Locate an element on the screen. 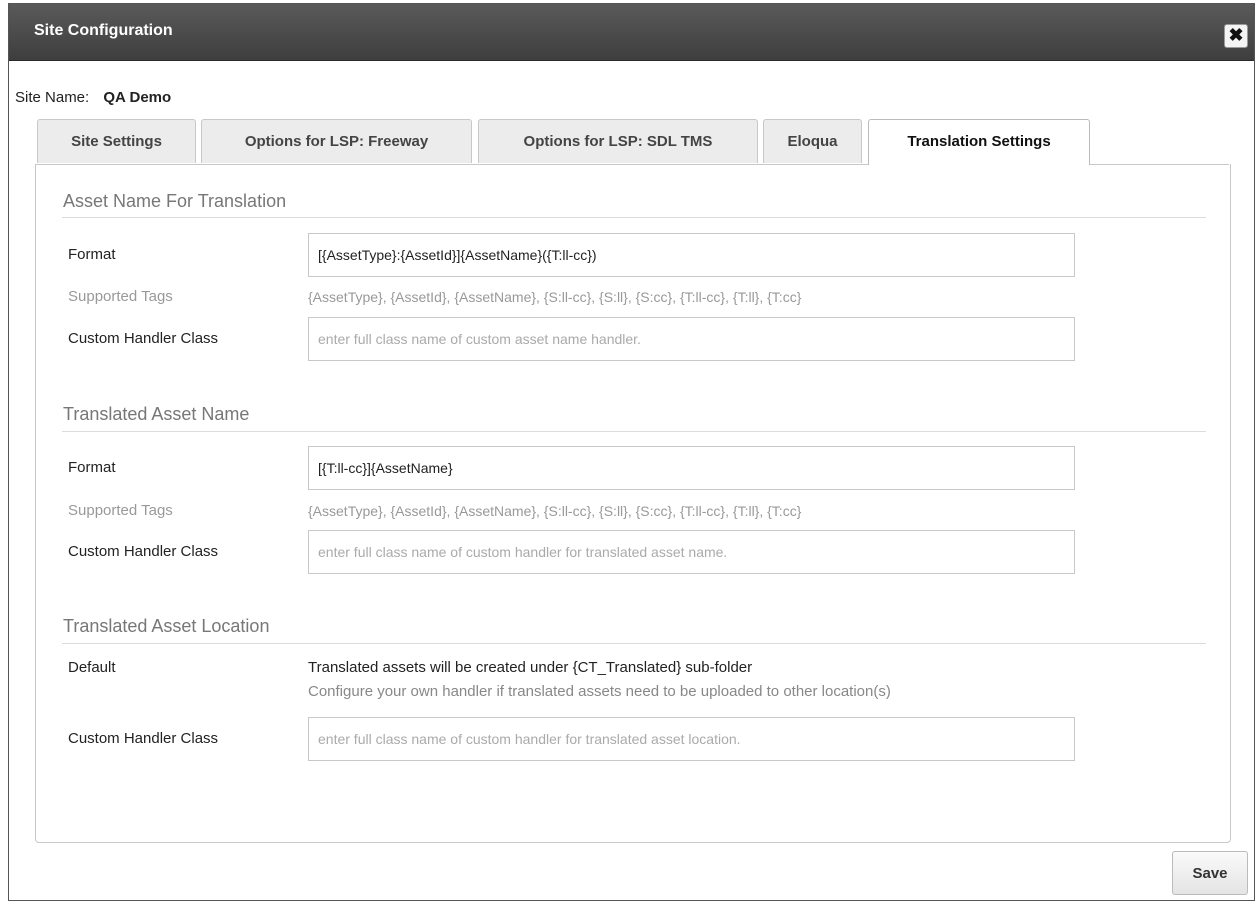  asset-name-format-input is located at coordinates (691, 255).